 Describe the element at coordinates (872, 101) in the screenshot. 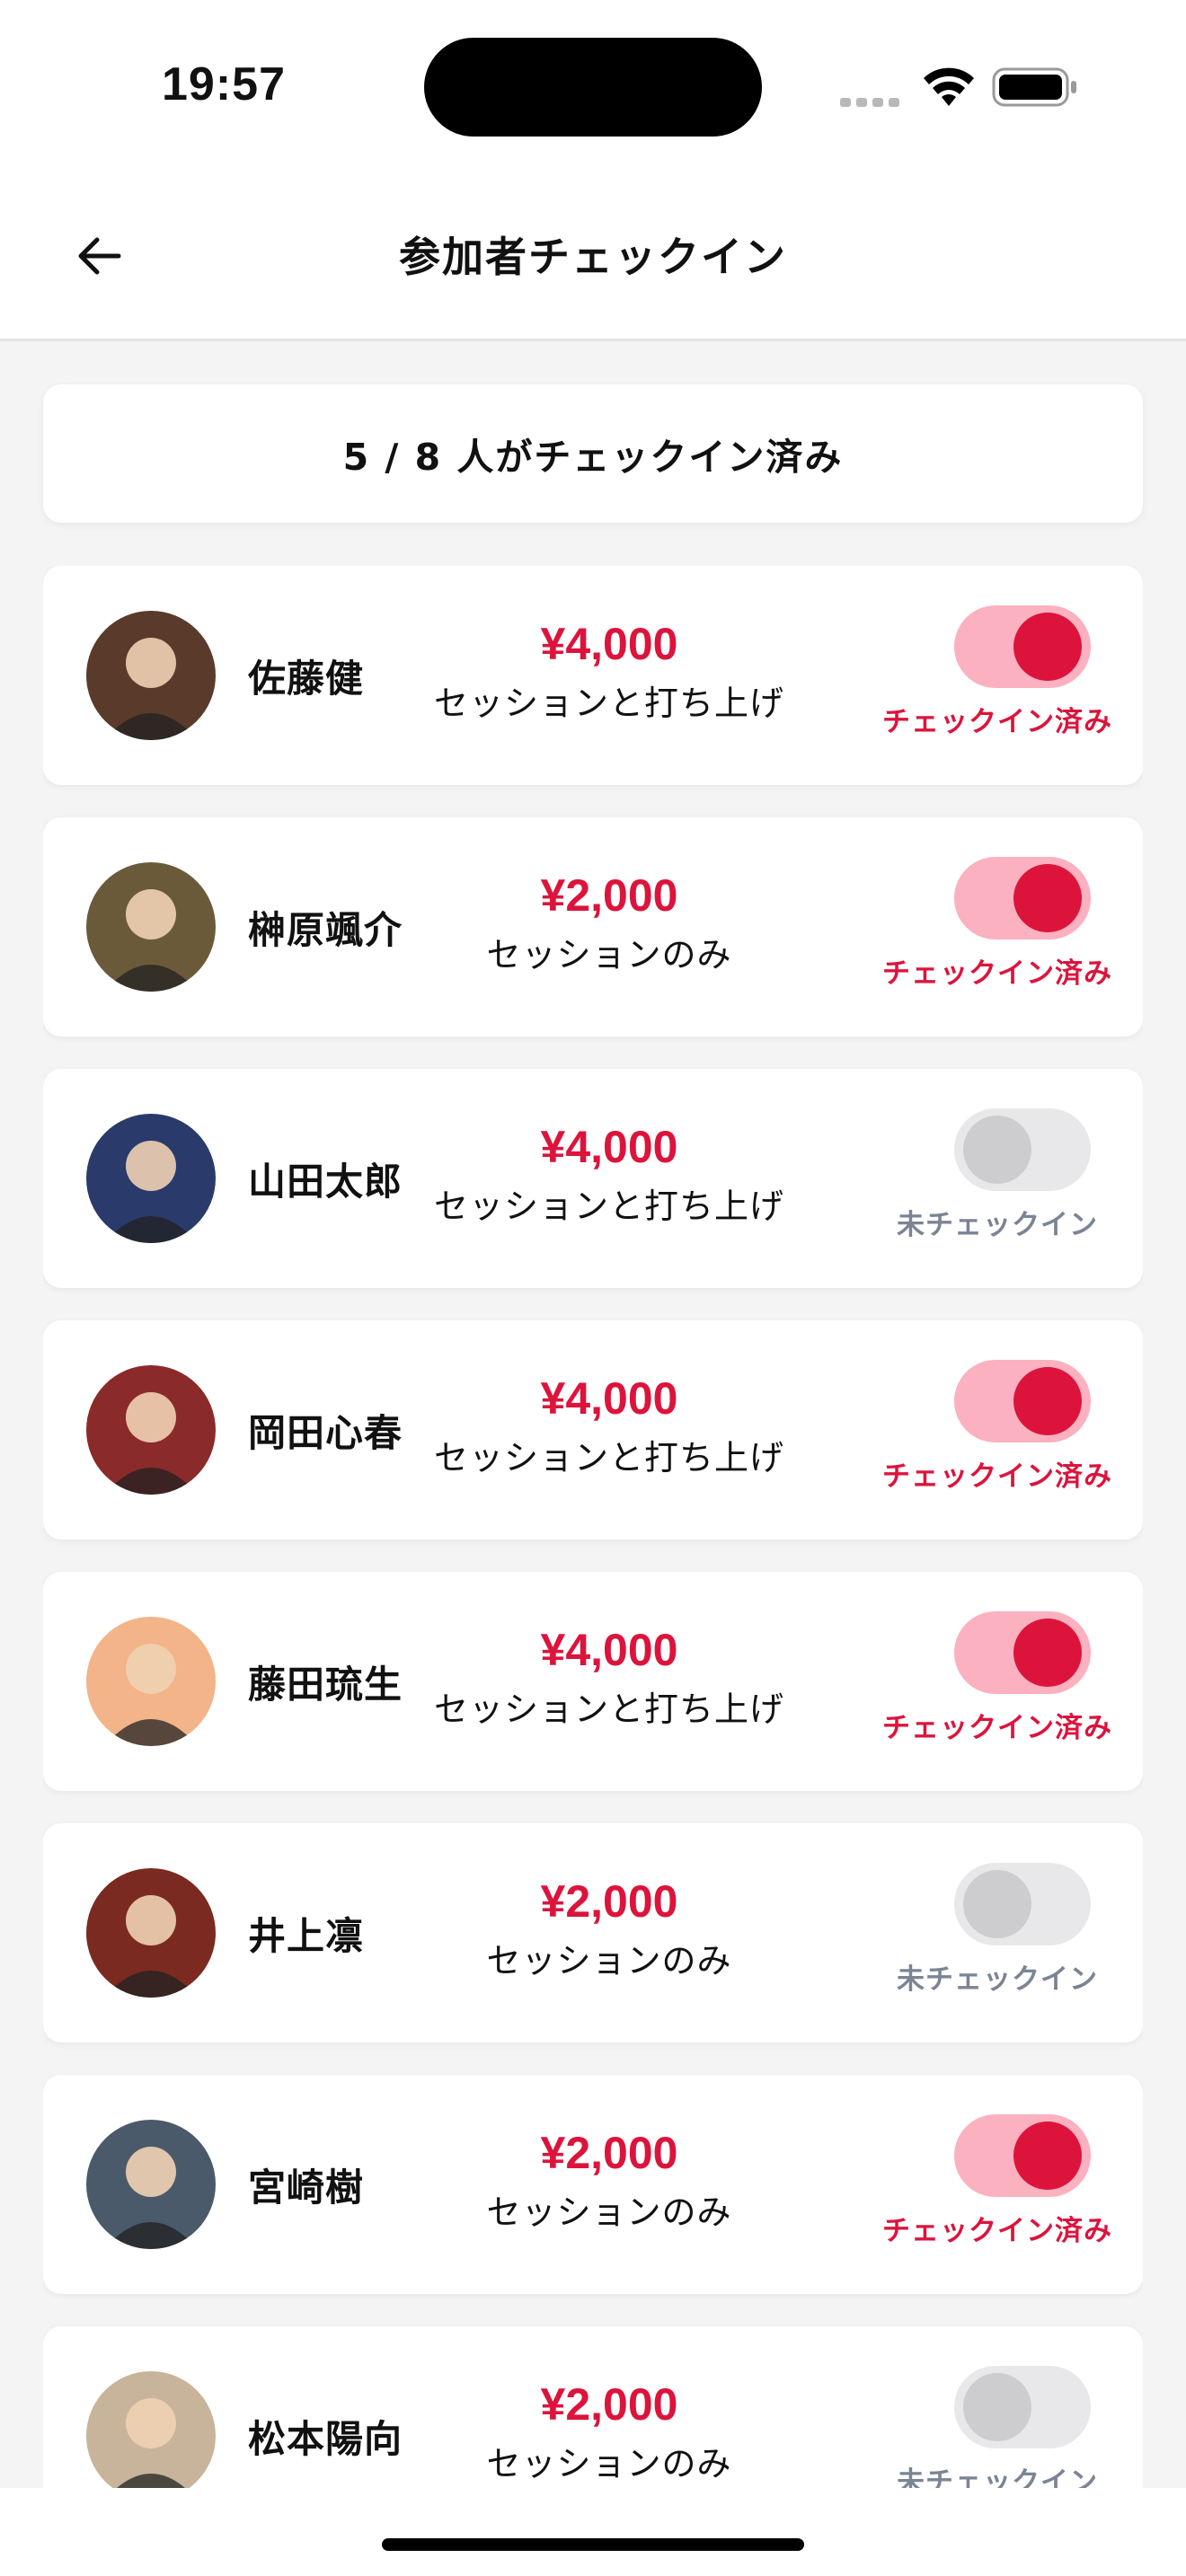

I see `cellular-signal-icon` at that location.